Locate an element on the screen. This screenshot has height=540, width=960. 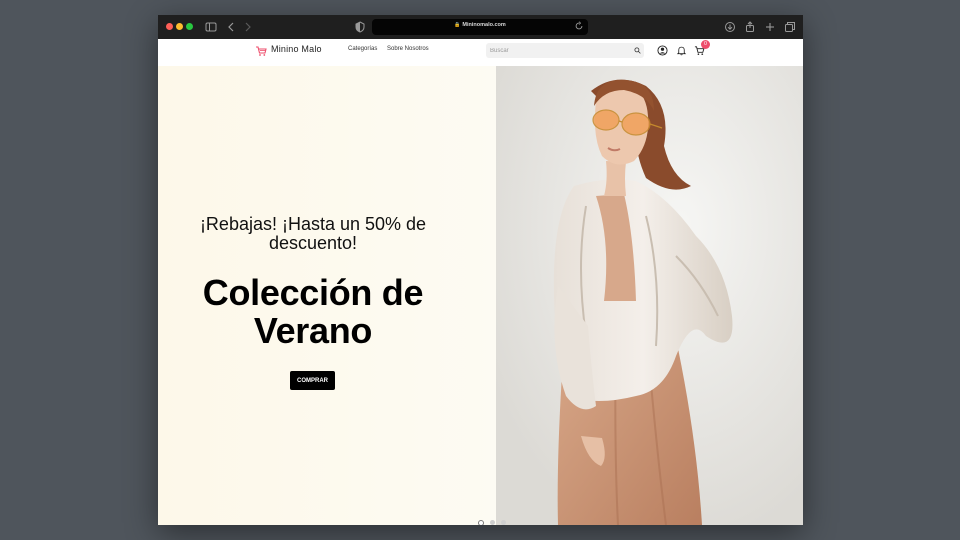
sidebar-icon is located at coordinates (211, 27).